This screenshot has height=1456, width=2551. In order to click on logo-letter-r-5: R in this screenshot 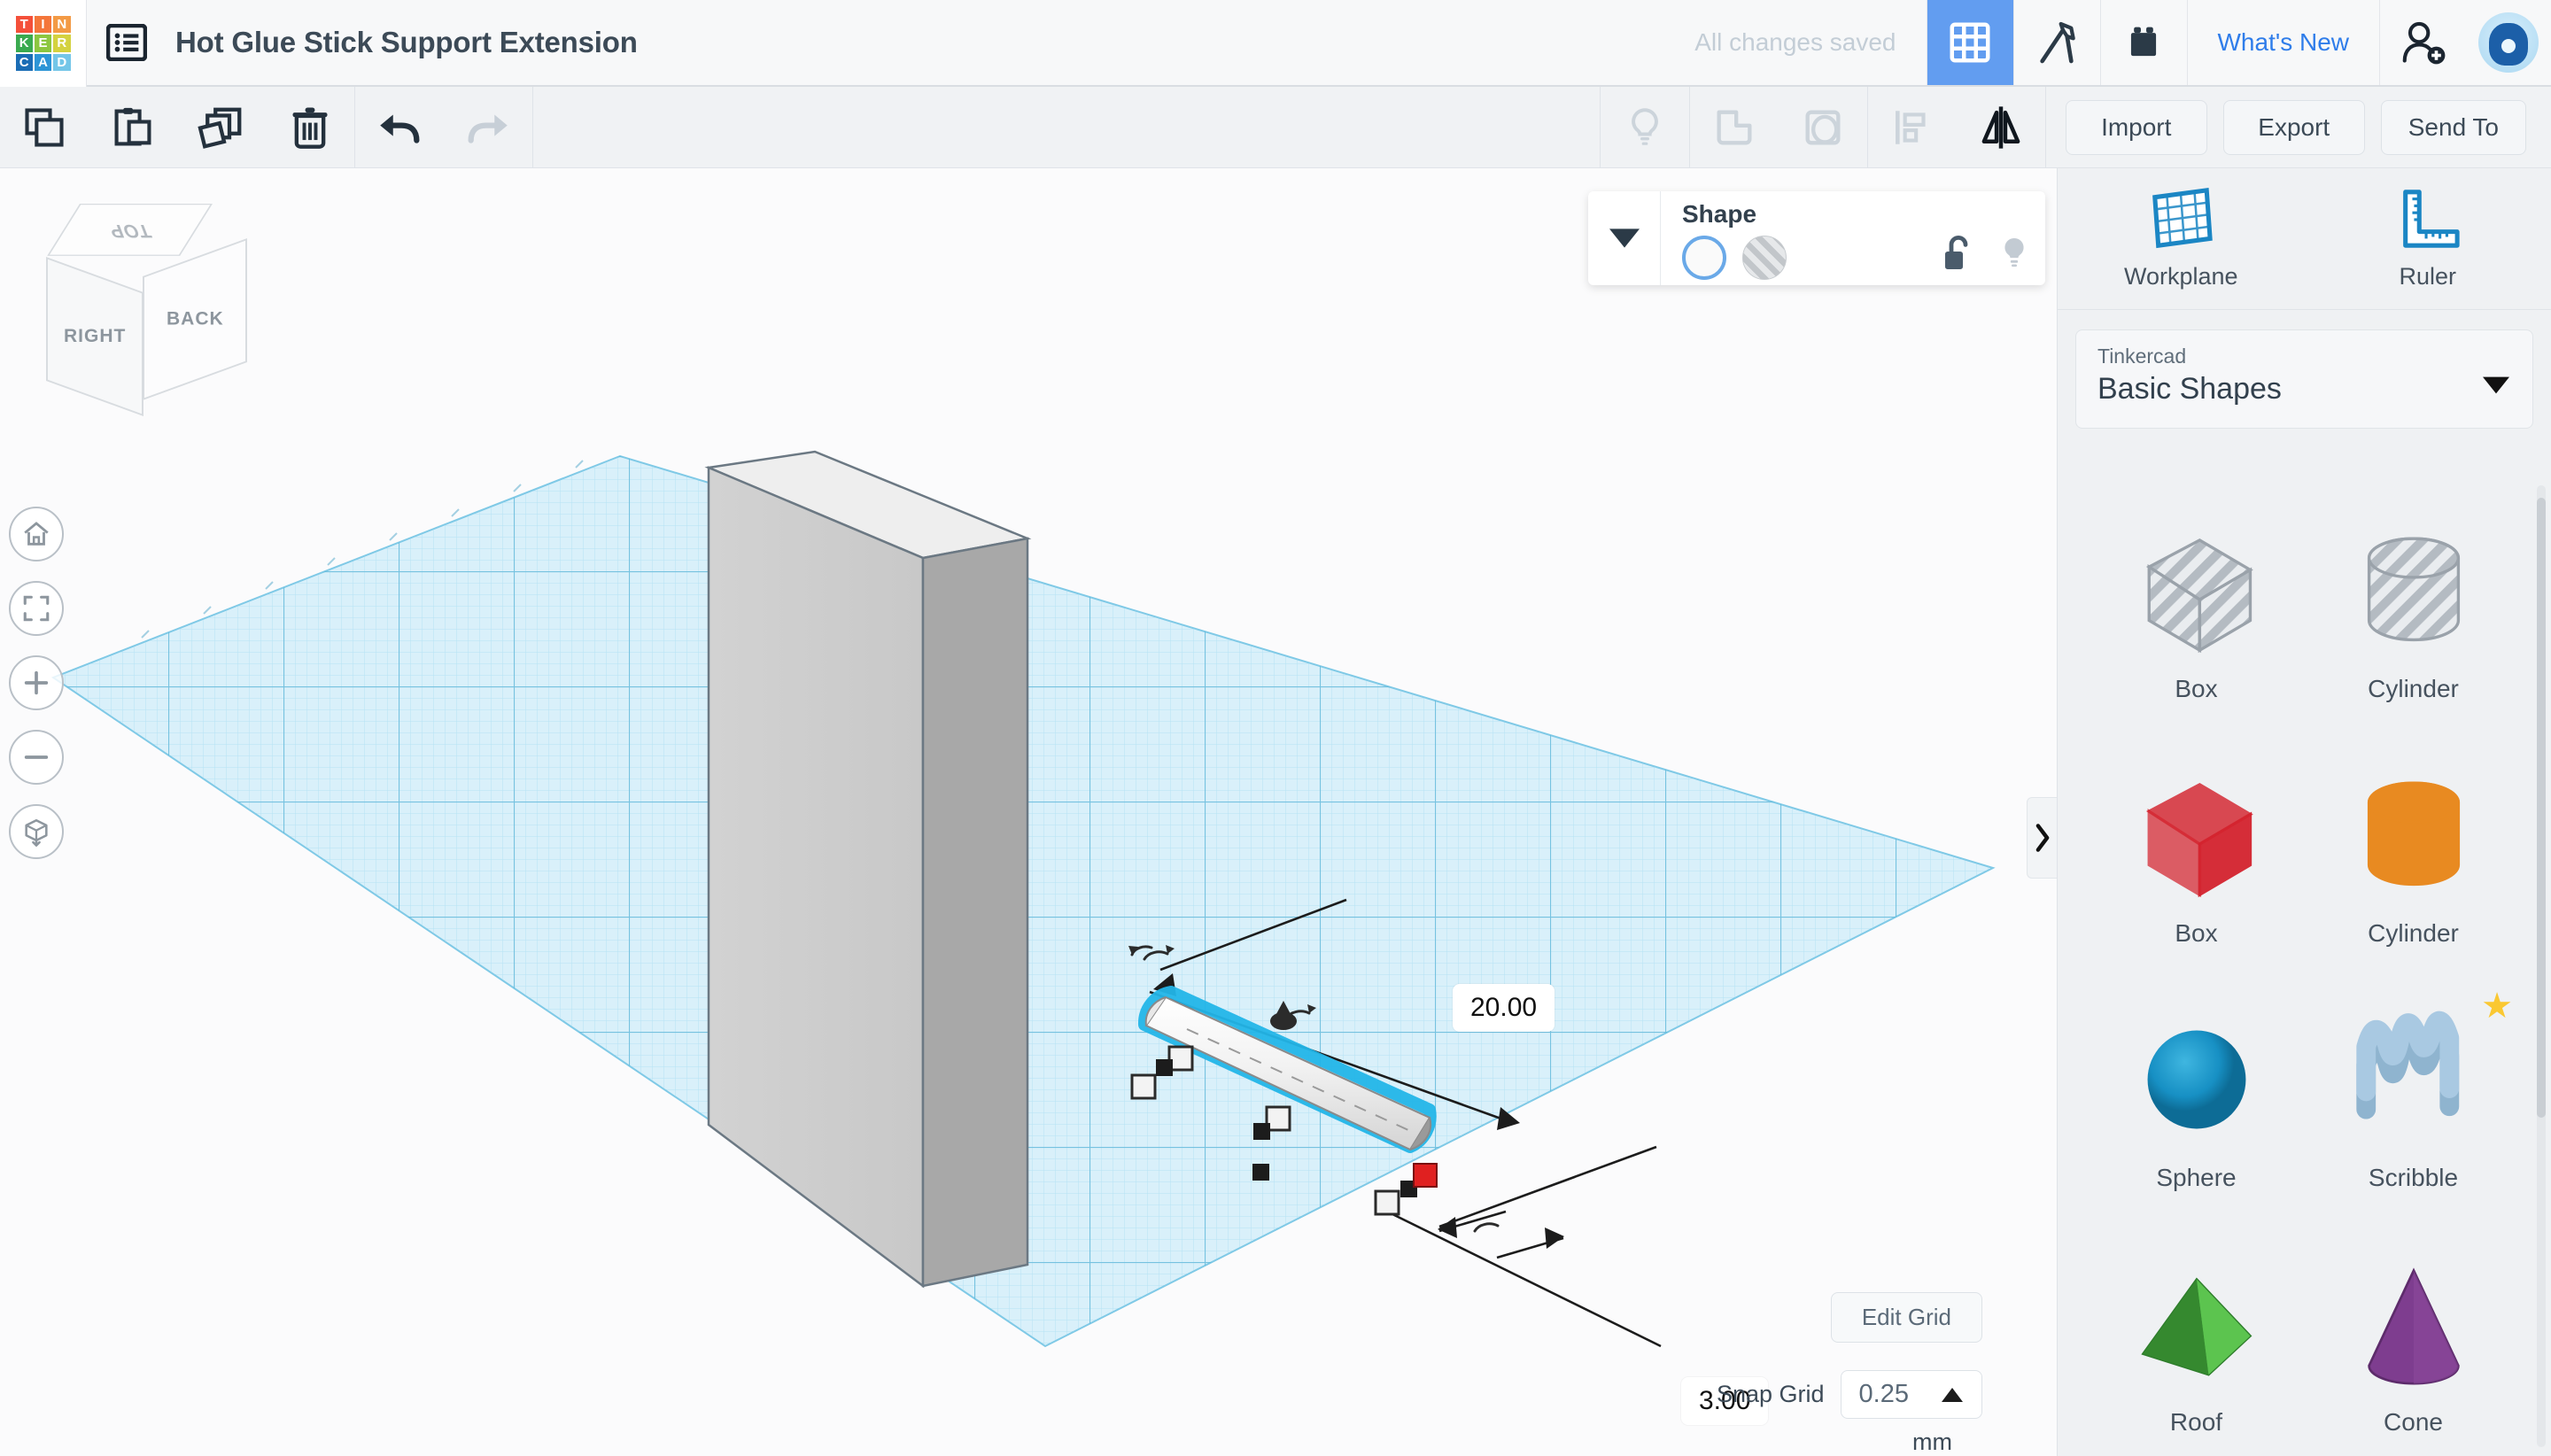, I will do `click(62, 43)`.